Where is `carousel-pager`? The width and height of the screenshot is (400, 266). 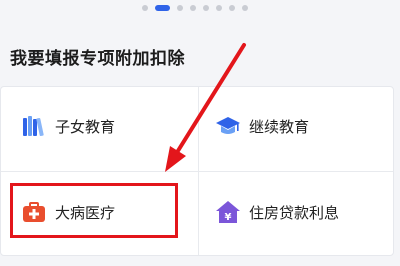
carousel-pager is located at coordinates (195, 8).